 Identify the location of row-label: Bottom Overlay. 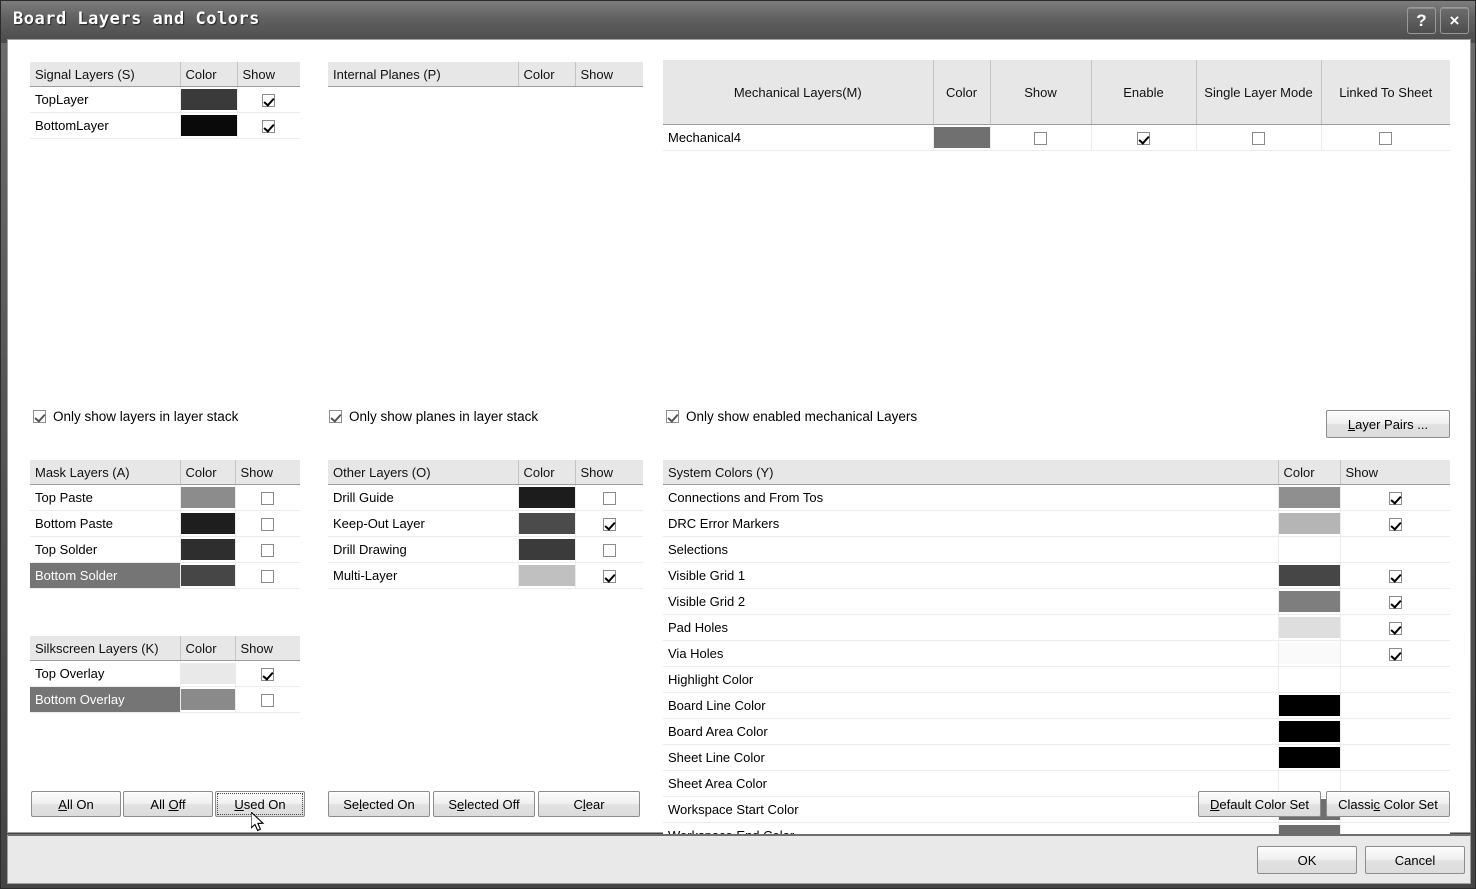
(105, 699).